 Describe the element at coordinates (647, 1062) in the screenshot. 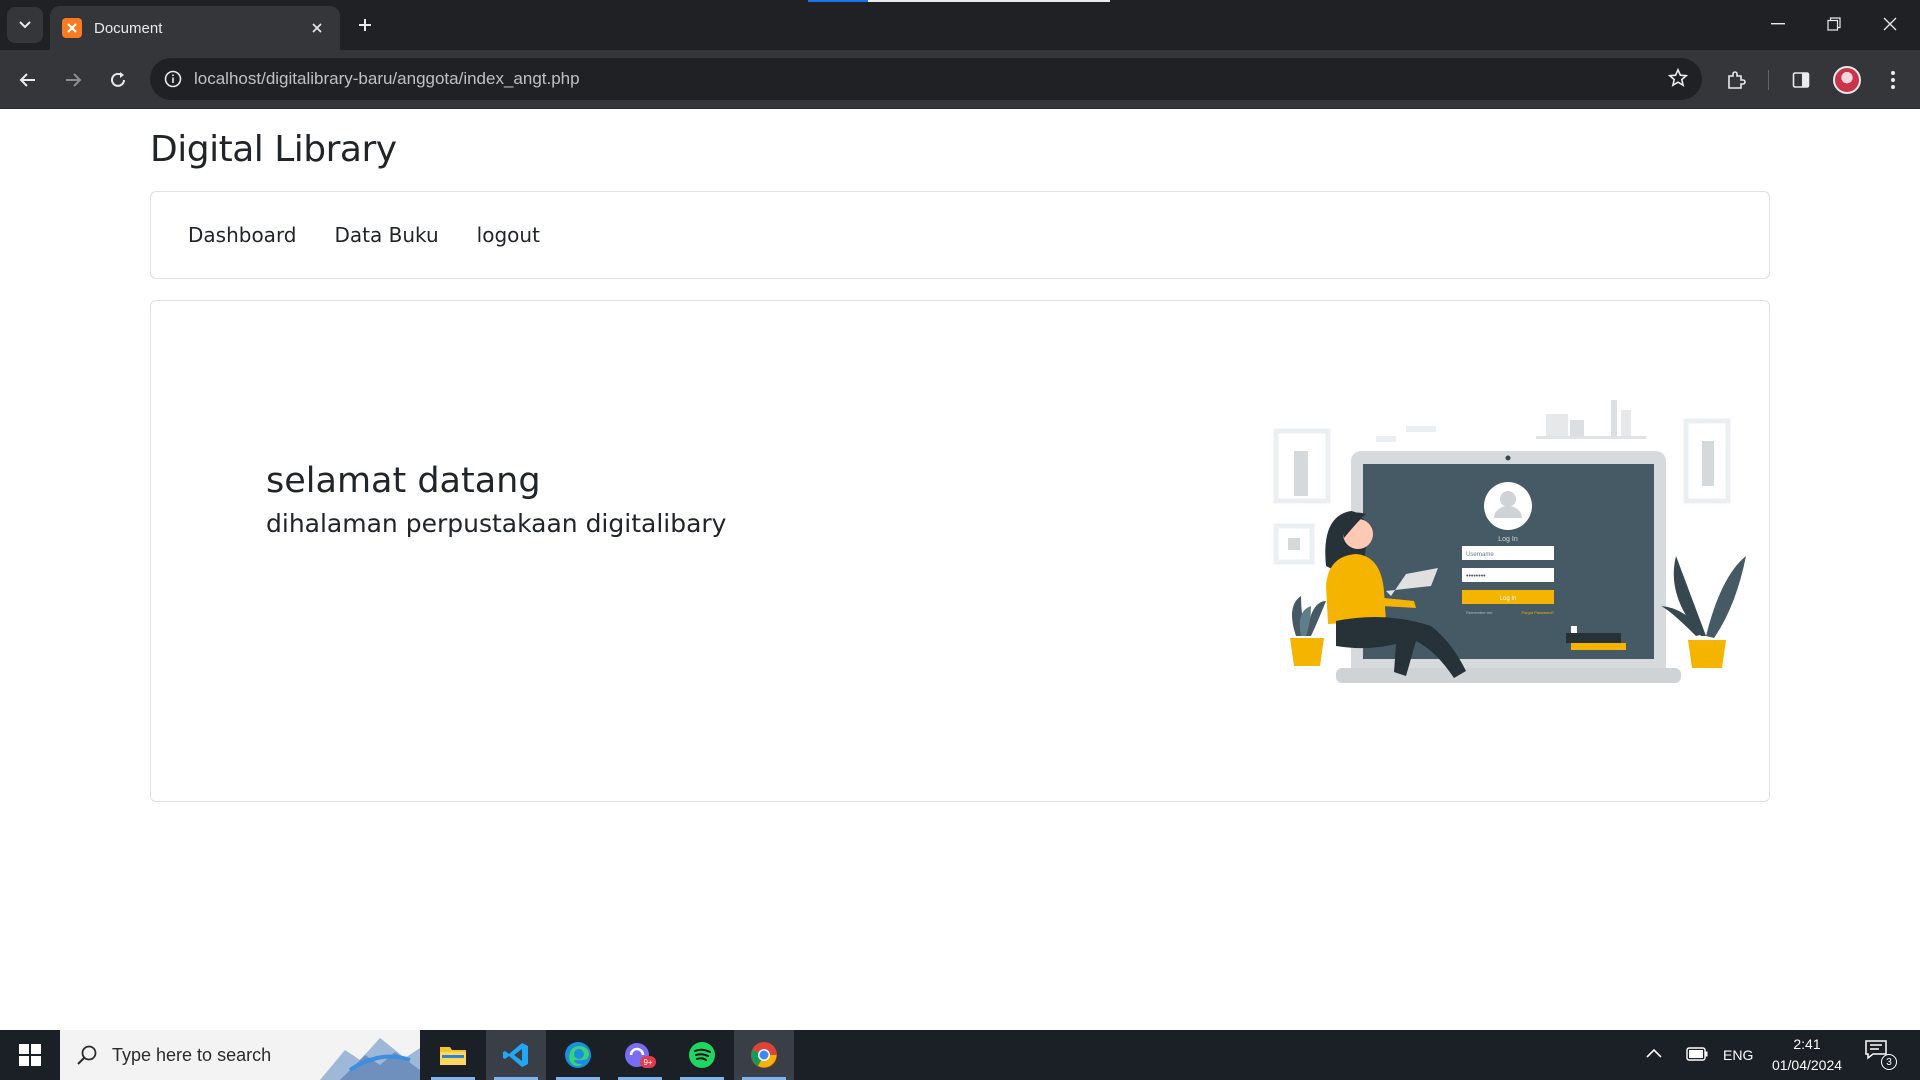

I see `chat-badge-count: 9+` at that location.